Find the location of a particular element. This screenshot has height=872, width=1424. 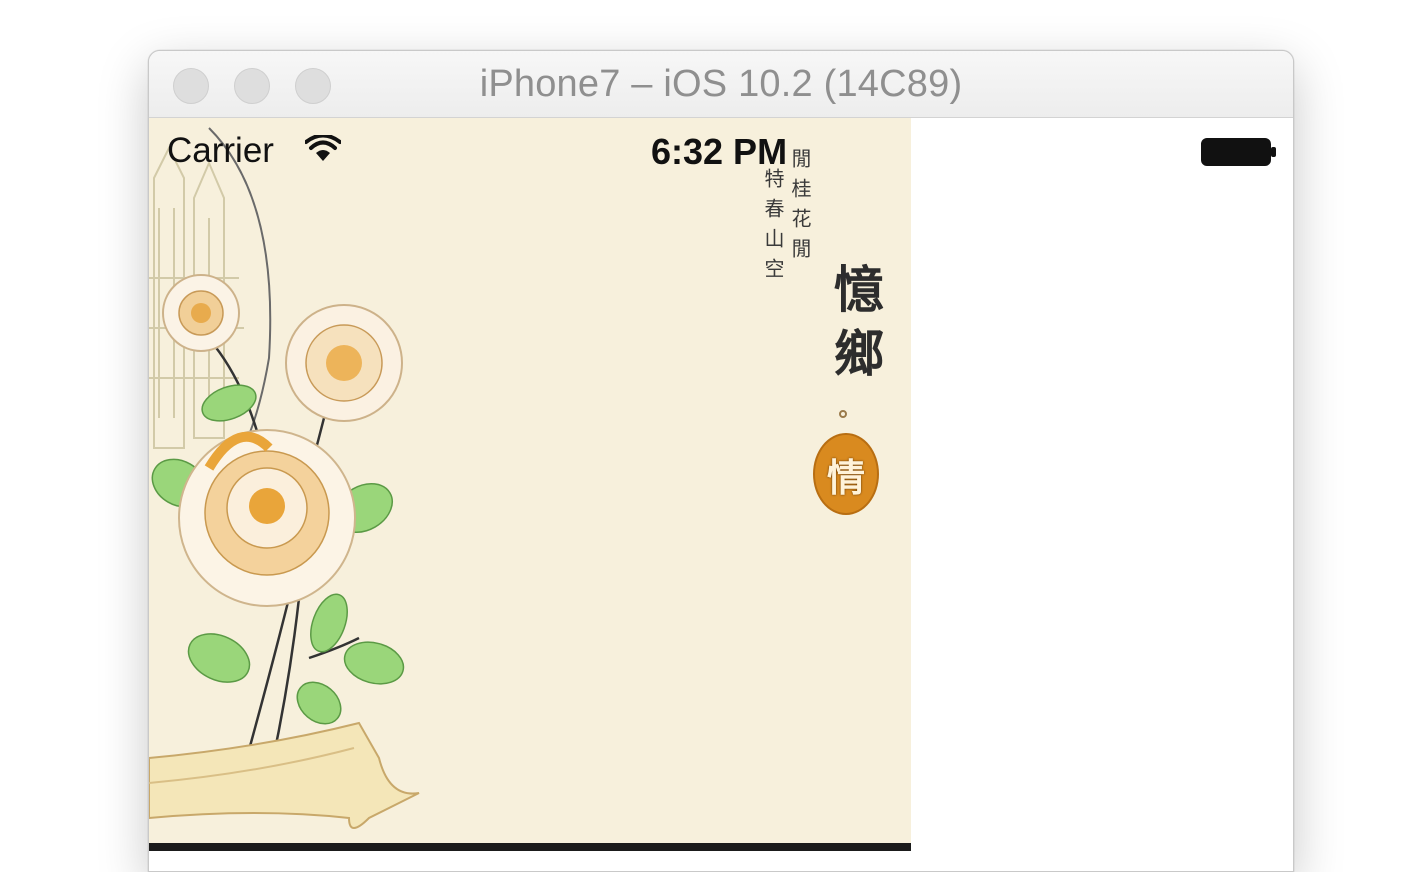

seal-stamp: 情 is located at coordinates (846, 474).